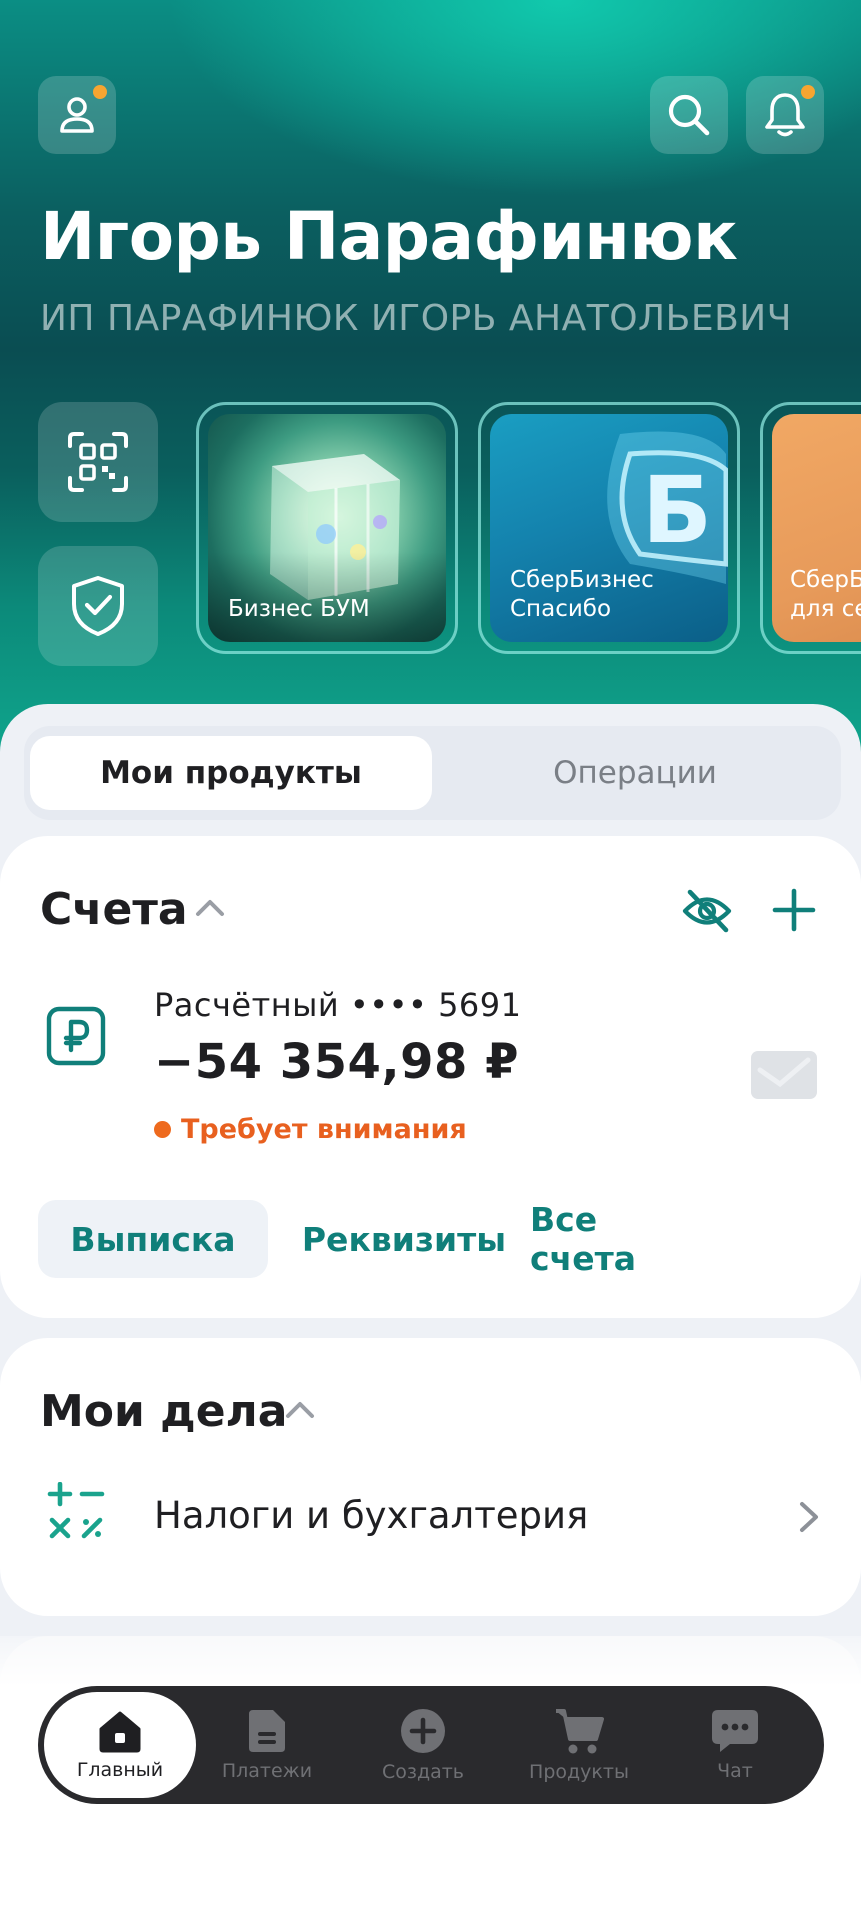  What do you see at coordinates (267, 1731) in the screenshot?
I see `document-icon` at bounding box center [267, 1731].